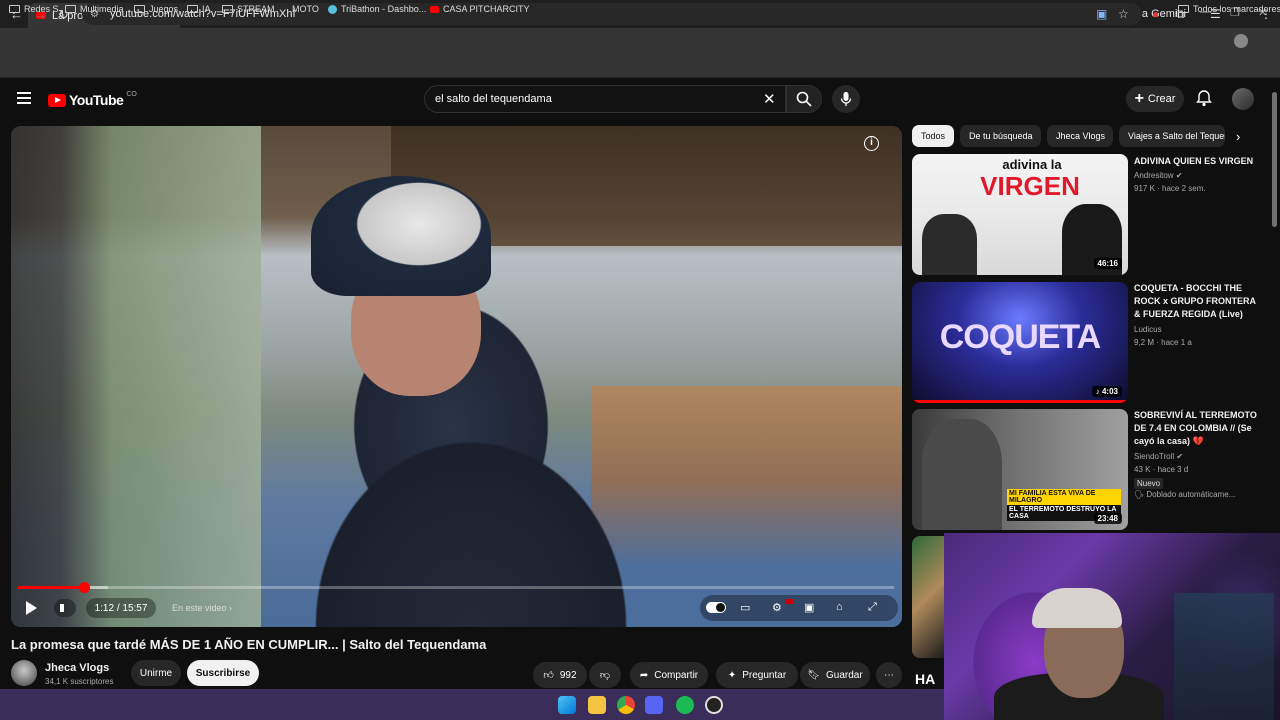 Image resolution: width=1280 pixels, height=720 pixels. What do you see at coordinates (156, 9) in the screenshot?
I see `bookmark-folder-juegos: Juegos` at bounding box center [156, 9].